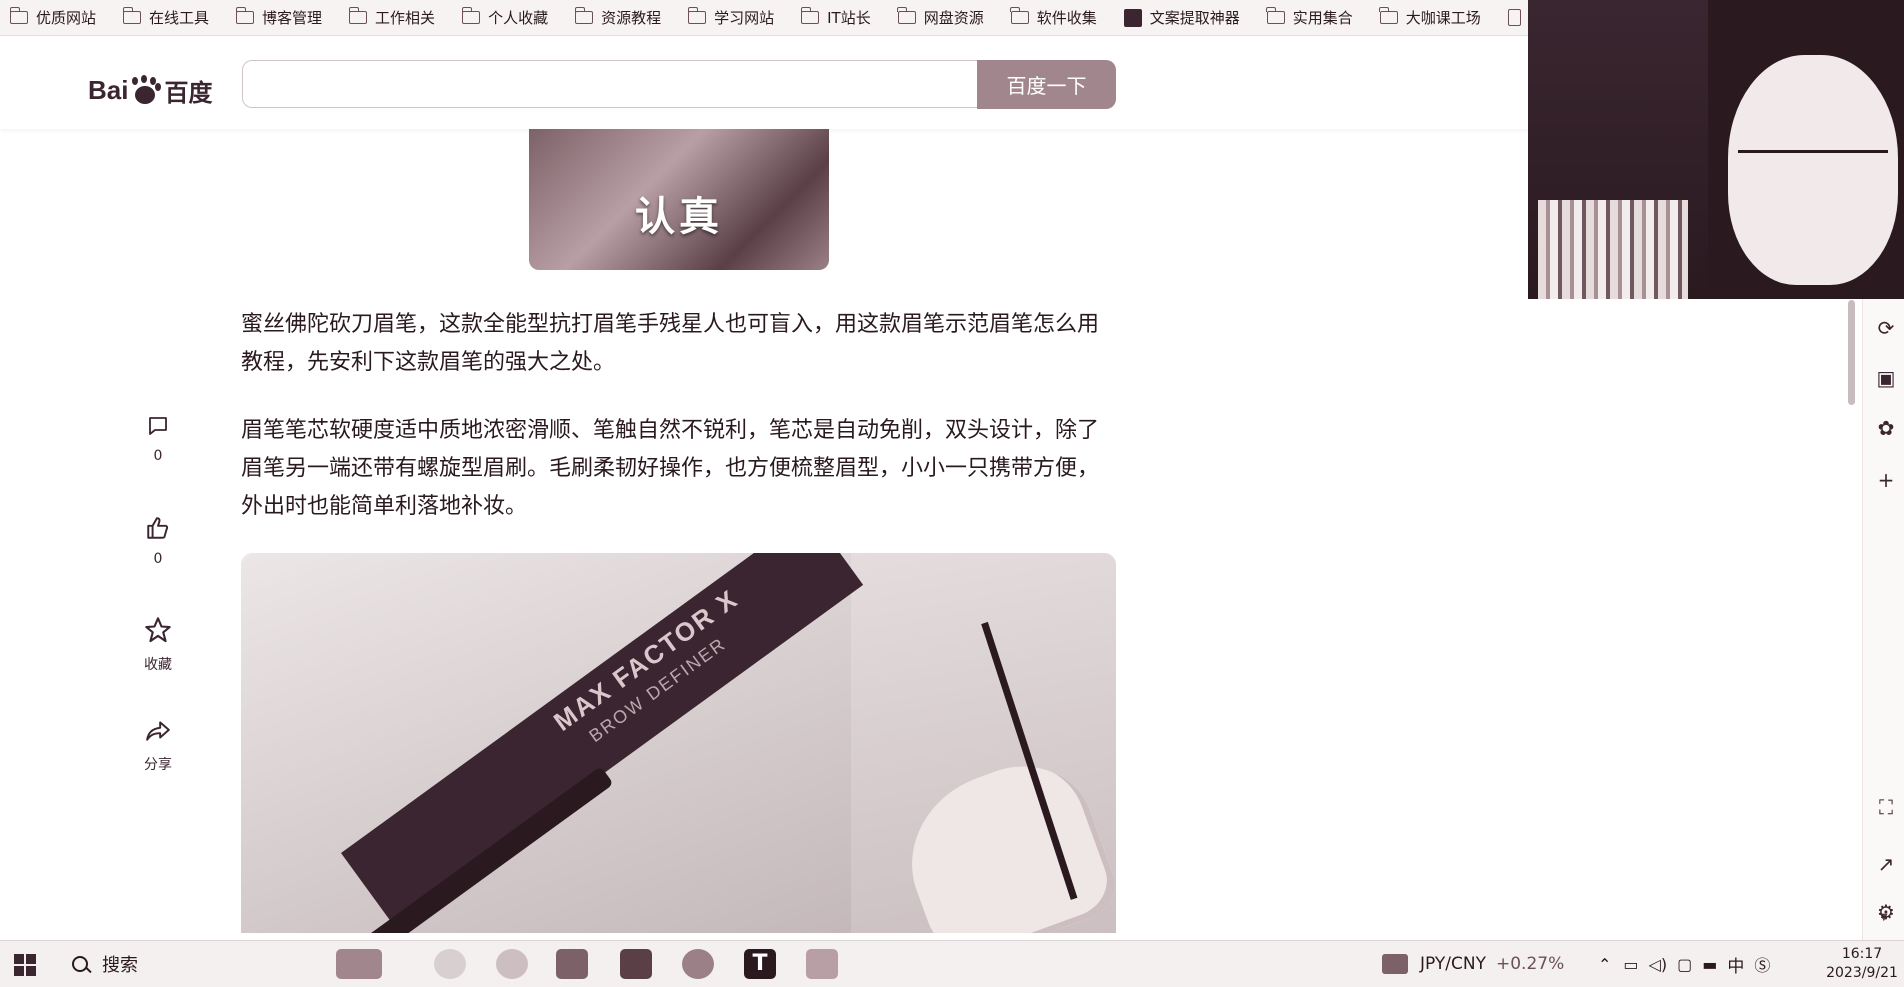 The width and height of the screenshot is (1904, 987). What do you see at coordinates (188, 93) in the screenshot?
I see `logo-text-cn: 百度` at bounding box center [188, 93].